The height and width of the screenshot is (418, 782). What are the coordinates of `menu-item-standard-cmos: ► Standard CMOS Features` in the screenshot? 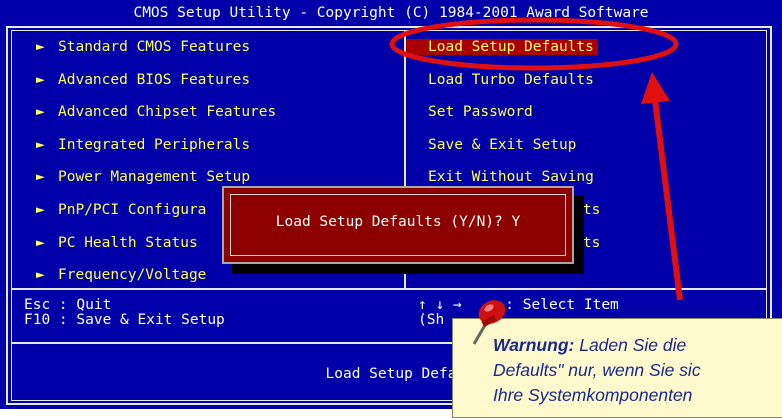 It's located at (156, 52).